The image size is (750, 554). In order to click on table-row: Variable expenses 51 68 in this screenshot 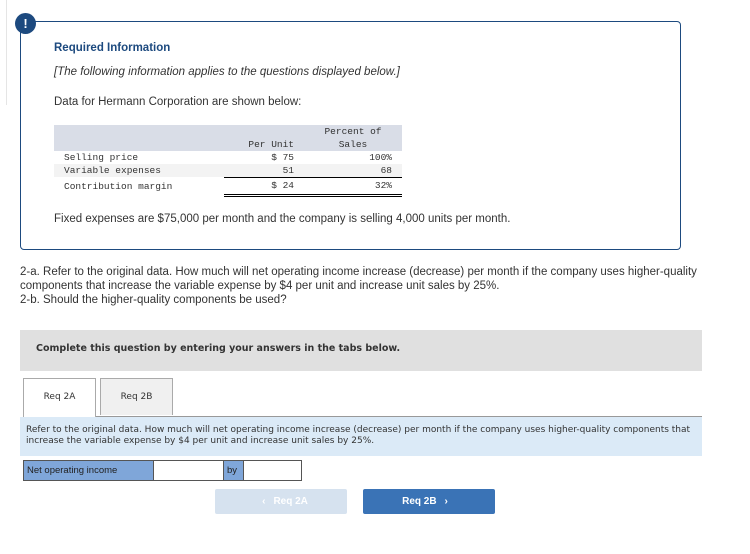, I will do `click(228, 170)`.